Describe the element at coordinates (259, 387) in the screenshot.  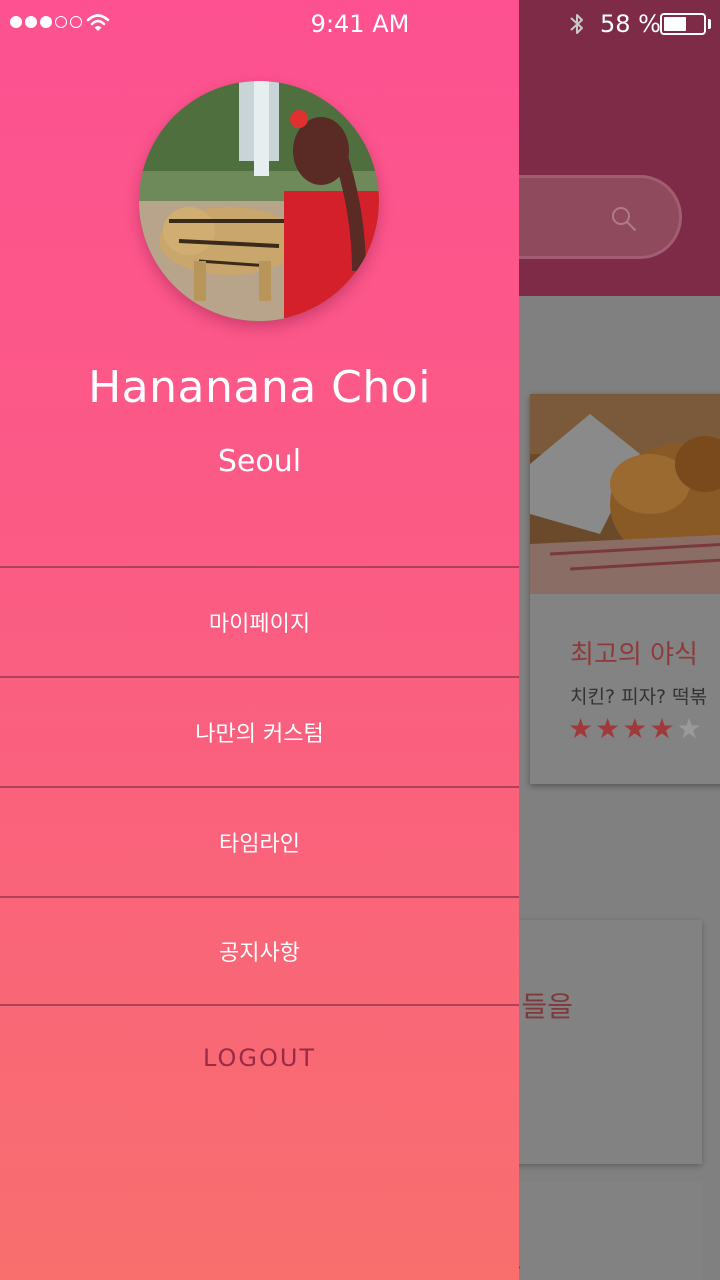
I see `user-name: Hananana Choi` at that location.